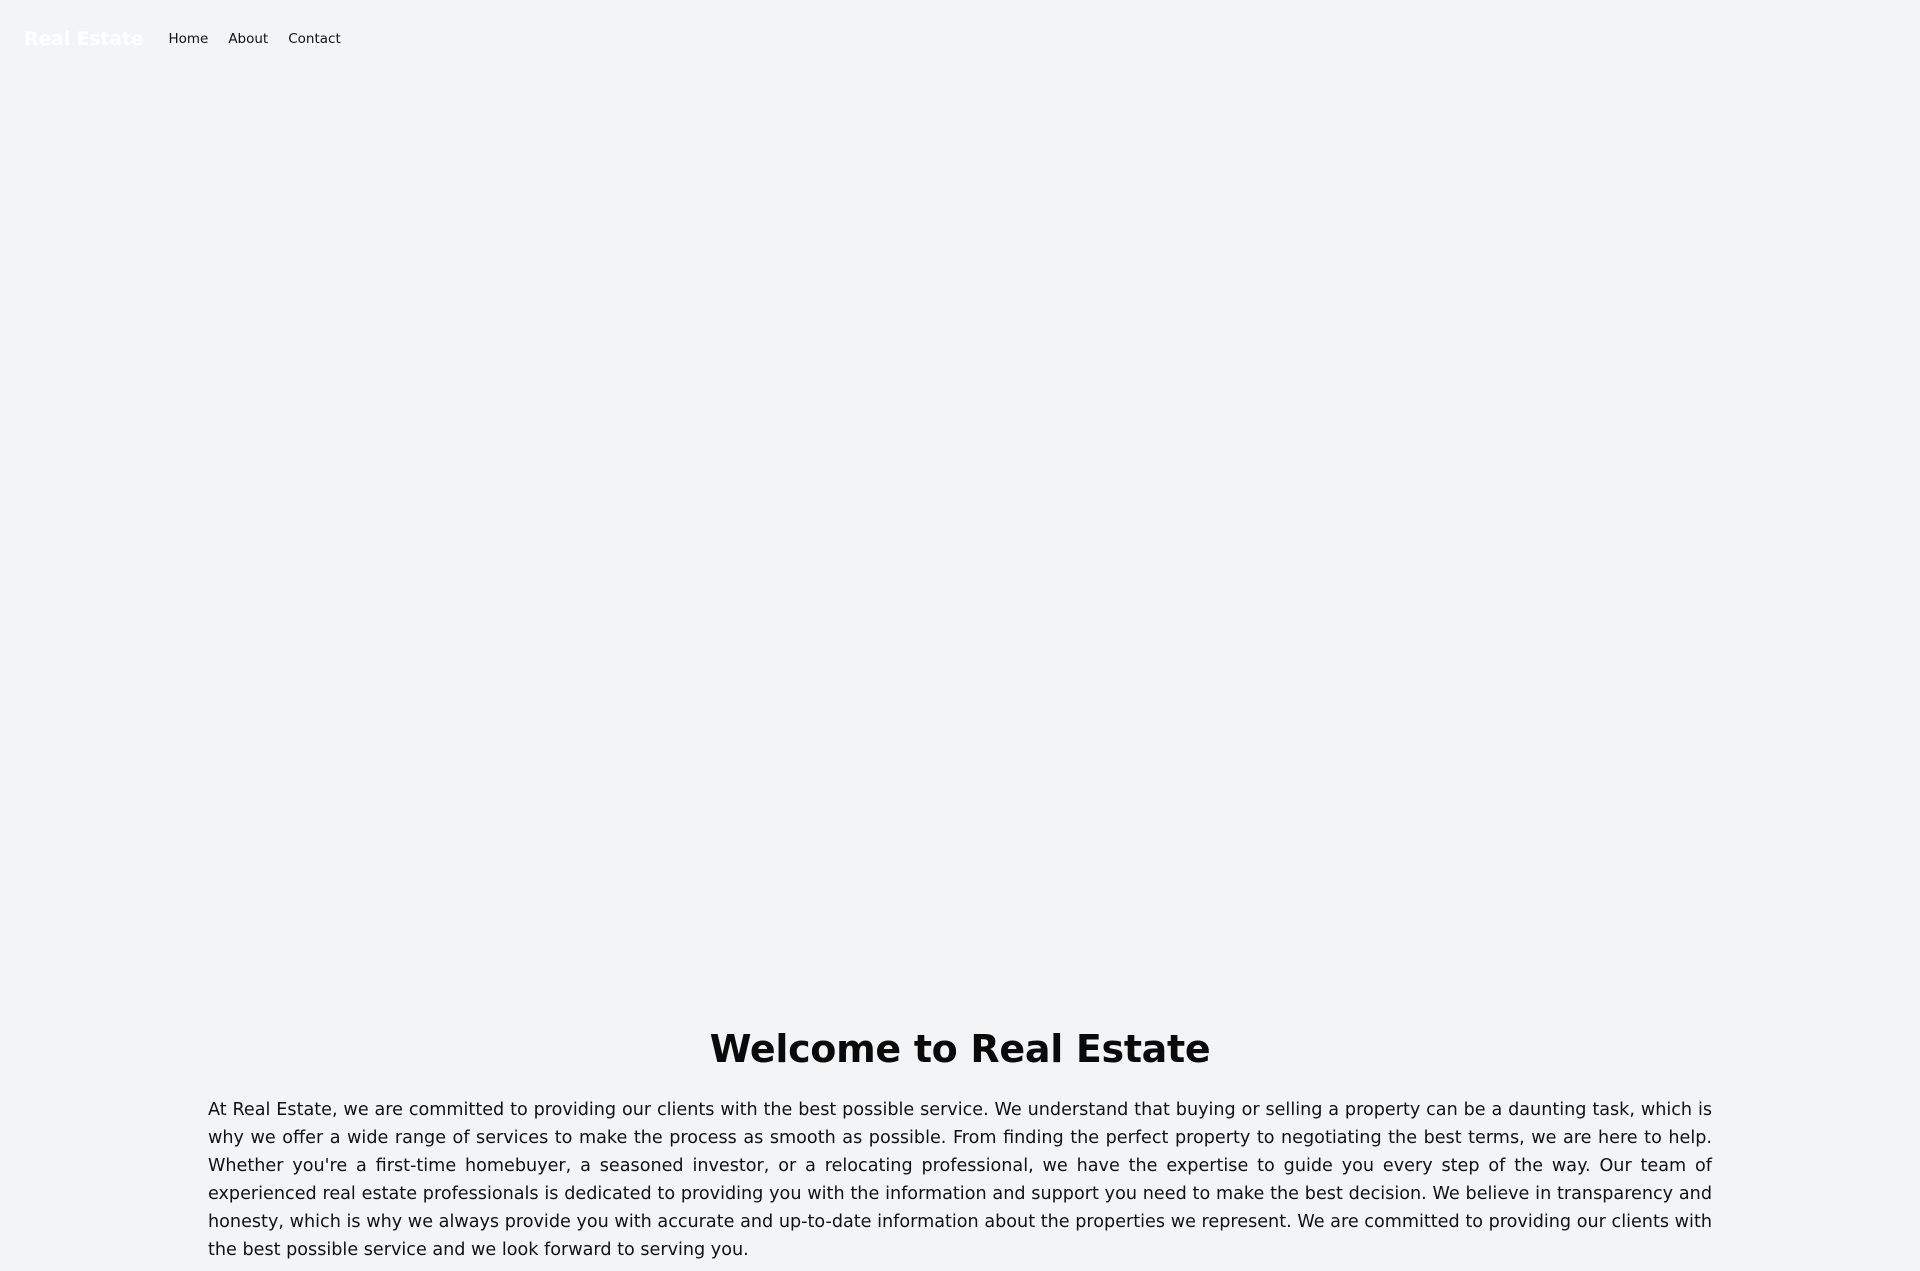 This screenshot has width=1920, height=1271. What do you see at coordinates (84, 39) in the screenshot?
I see `brand-logo-link: Real Estate` at bounding box center [84, 39].